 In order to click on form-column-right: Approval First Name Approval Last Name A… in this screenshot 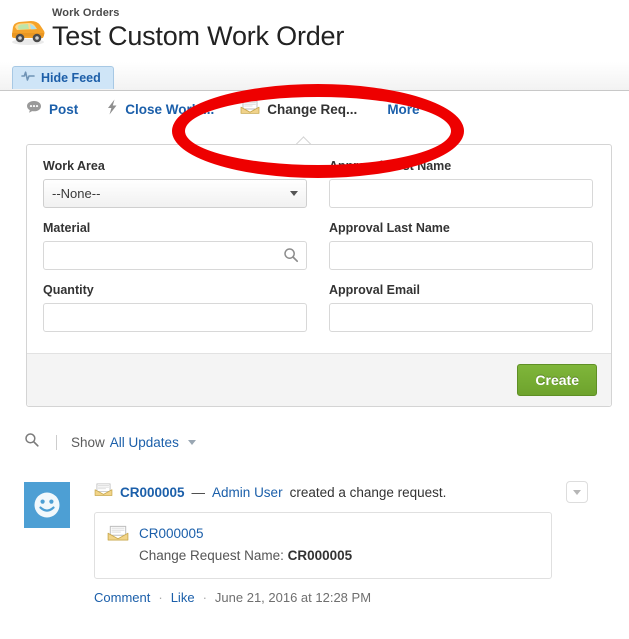, I will do `click(461, 252)`.